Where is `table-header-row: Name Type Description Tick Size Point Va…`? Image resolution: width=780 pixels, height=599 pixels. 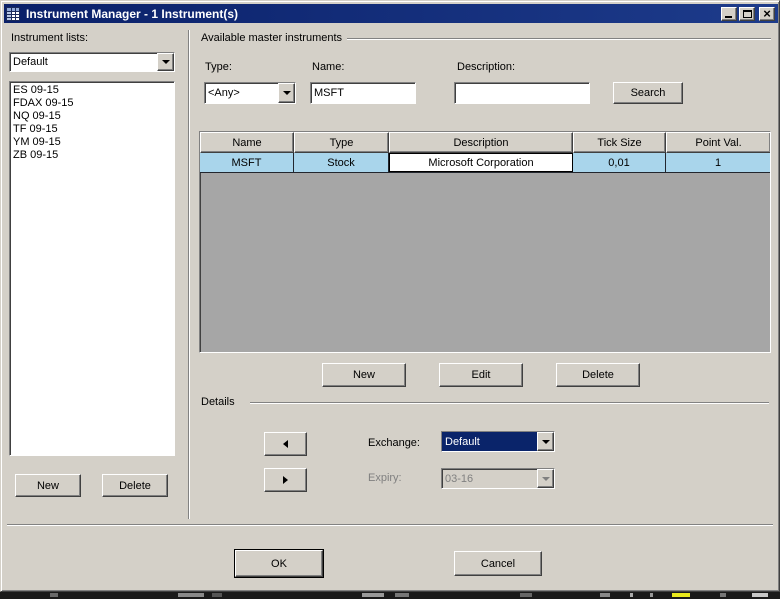
table-header-row: Name Type Description Tick Size Point Va… is located at coordinates (485, 142).